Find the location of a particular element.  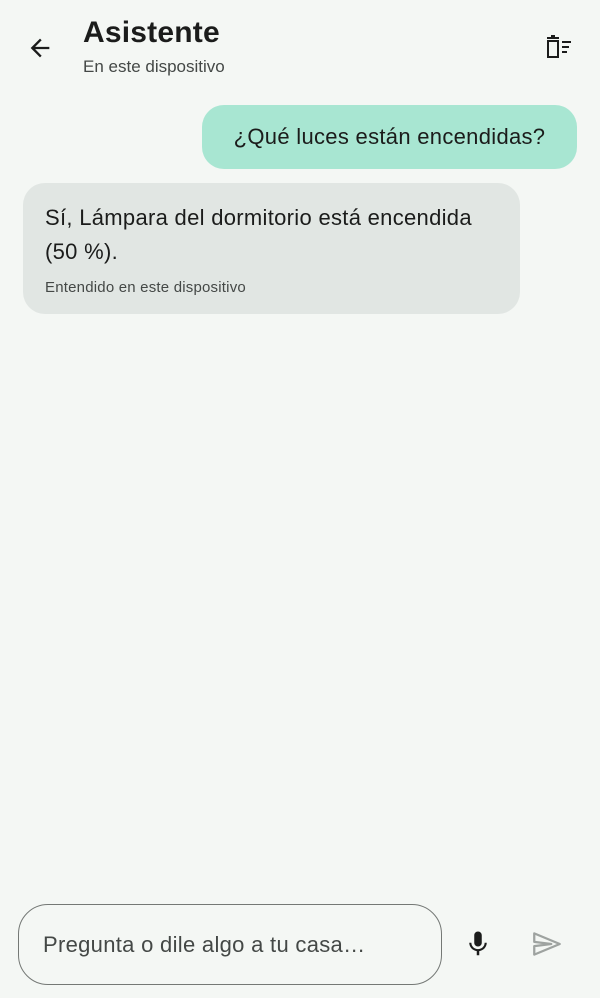

send-button is located at coordinates (547, 944).